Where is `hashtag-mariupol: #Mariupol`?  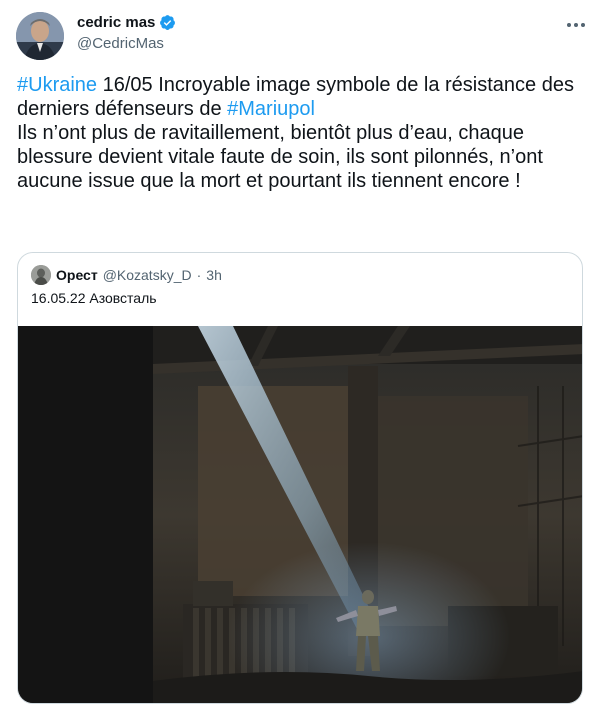
hashtag-mariupol: #Mariupol is located at coordinates (271, 109).